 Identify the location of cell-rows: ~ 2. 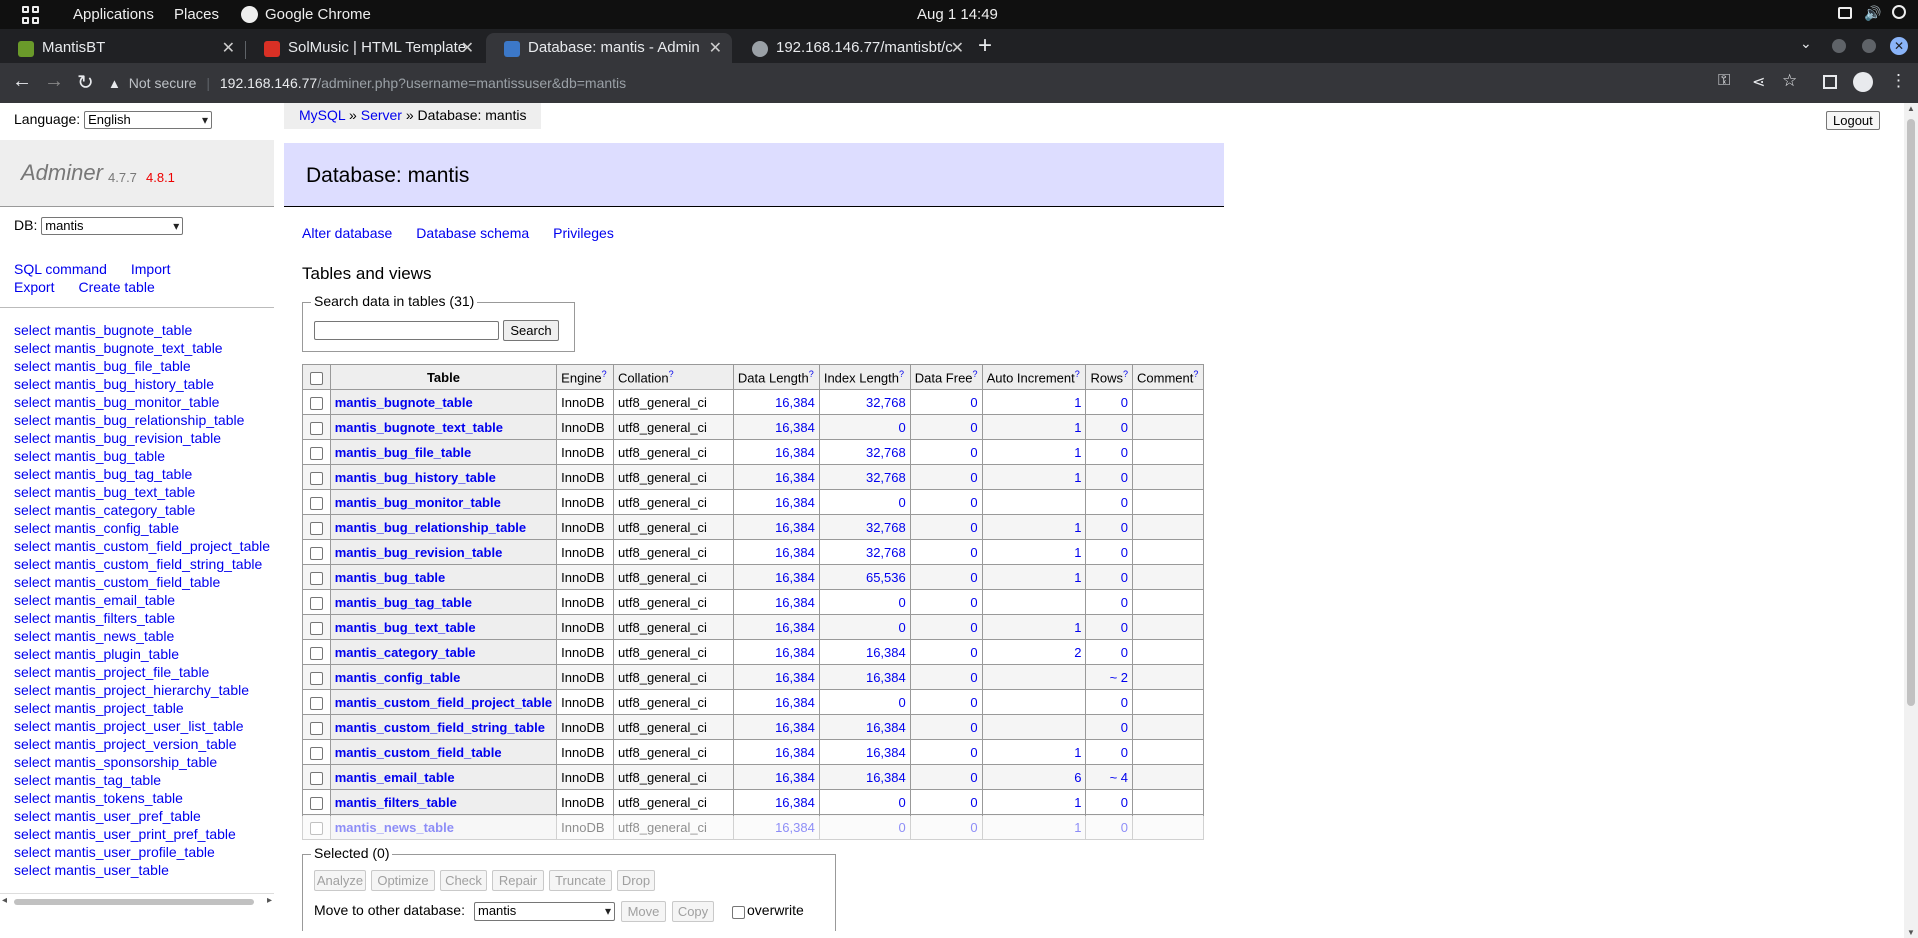
(1109, 677).